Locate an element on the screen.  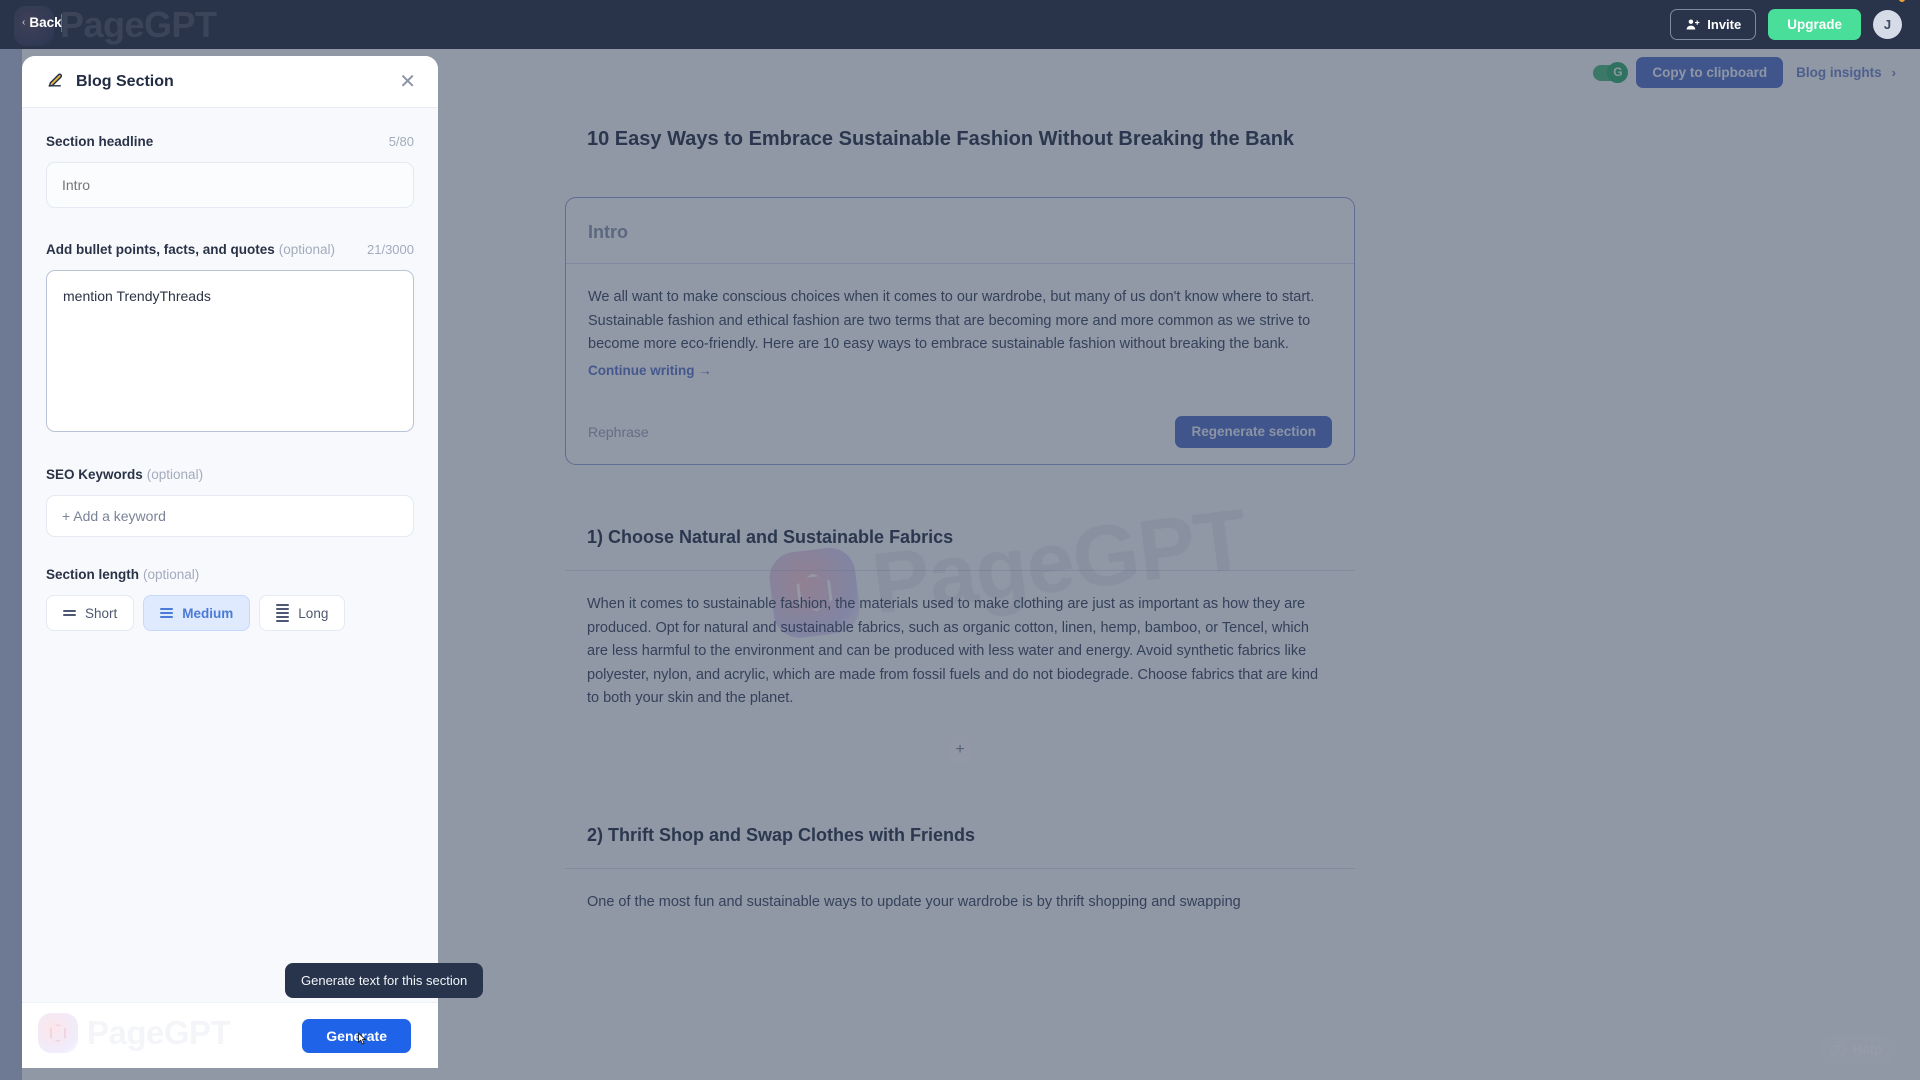
add-keyword-input: + Add a keyword is located at coordinates (230, 516).